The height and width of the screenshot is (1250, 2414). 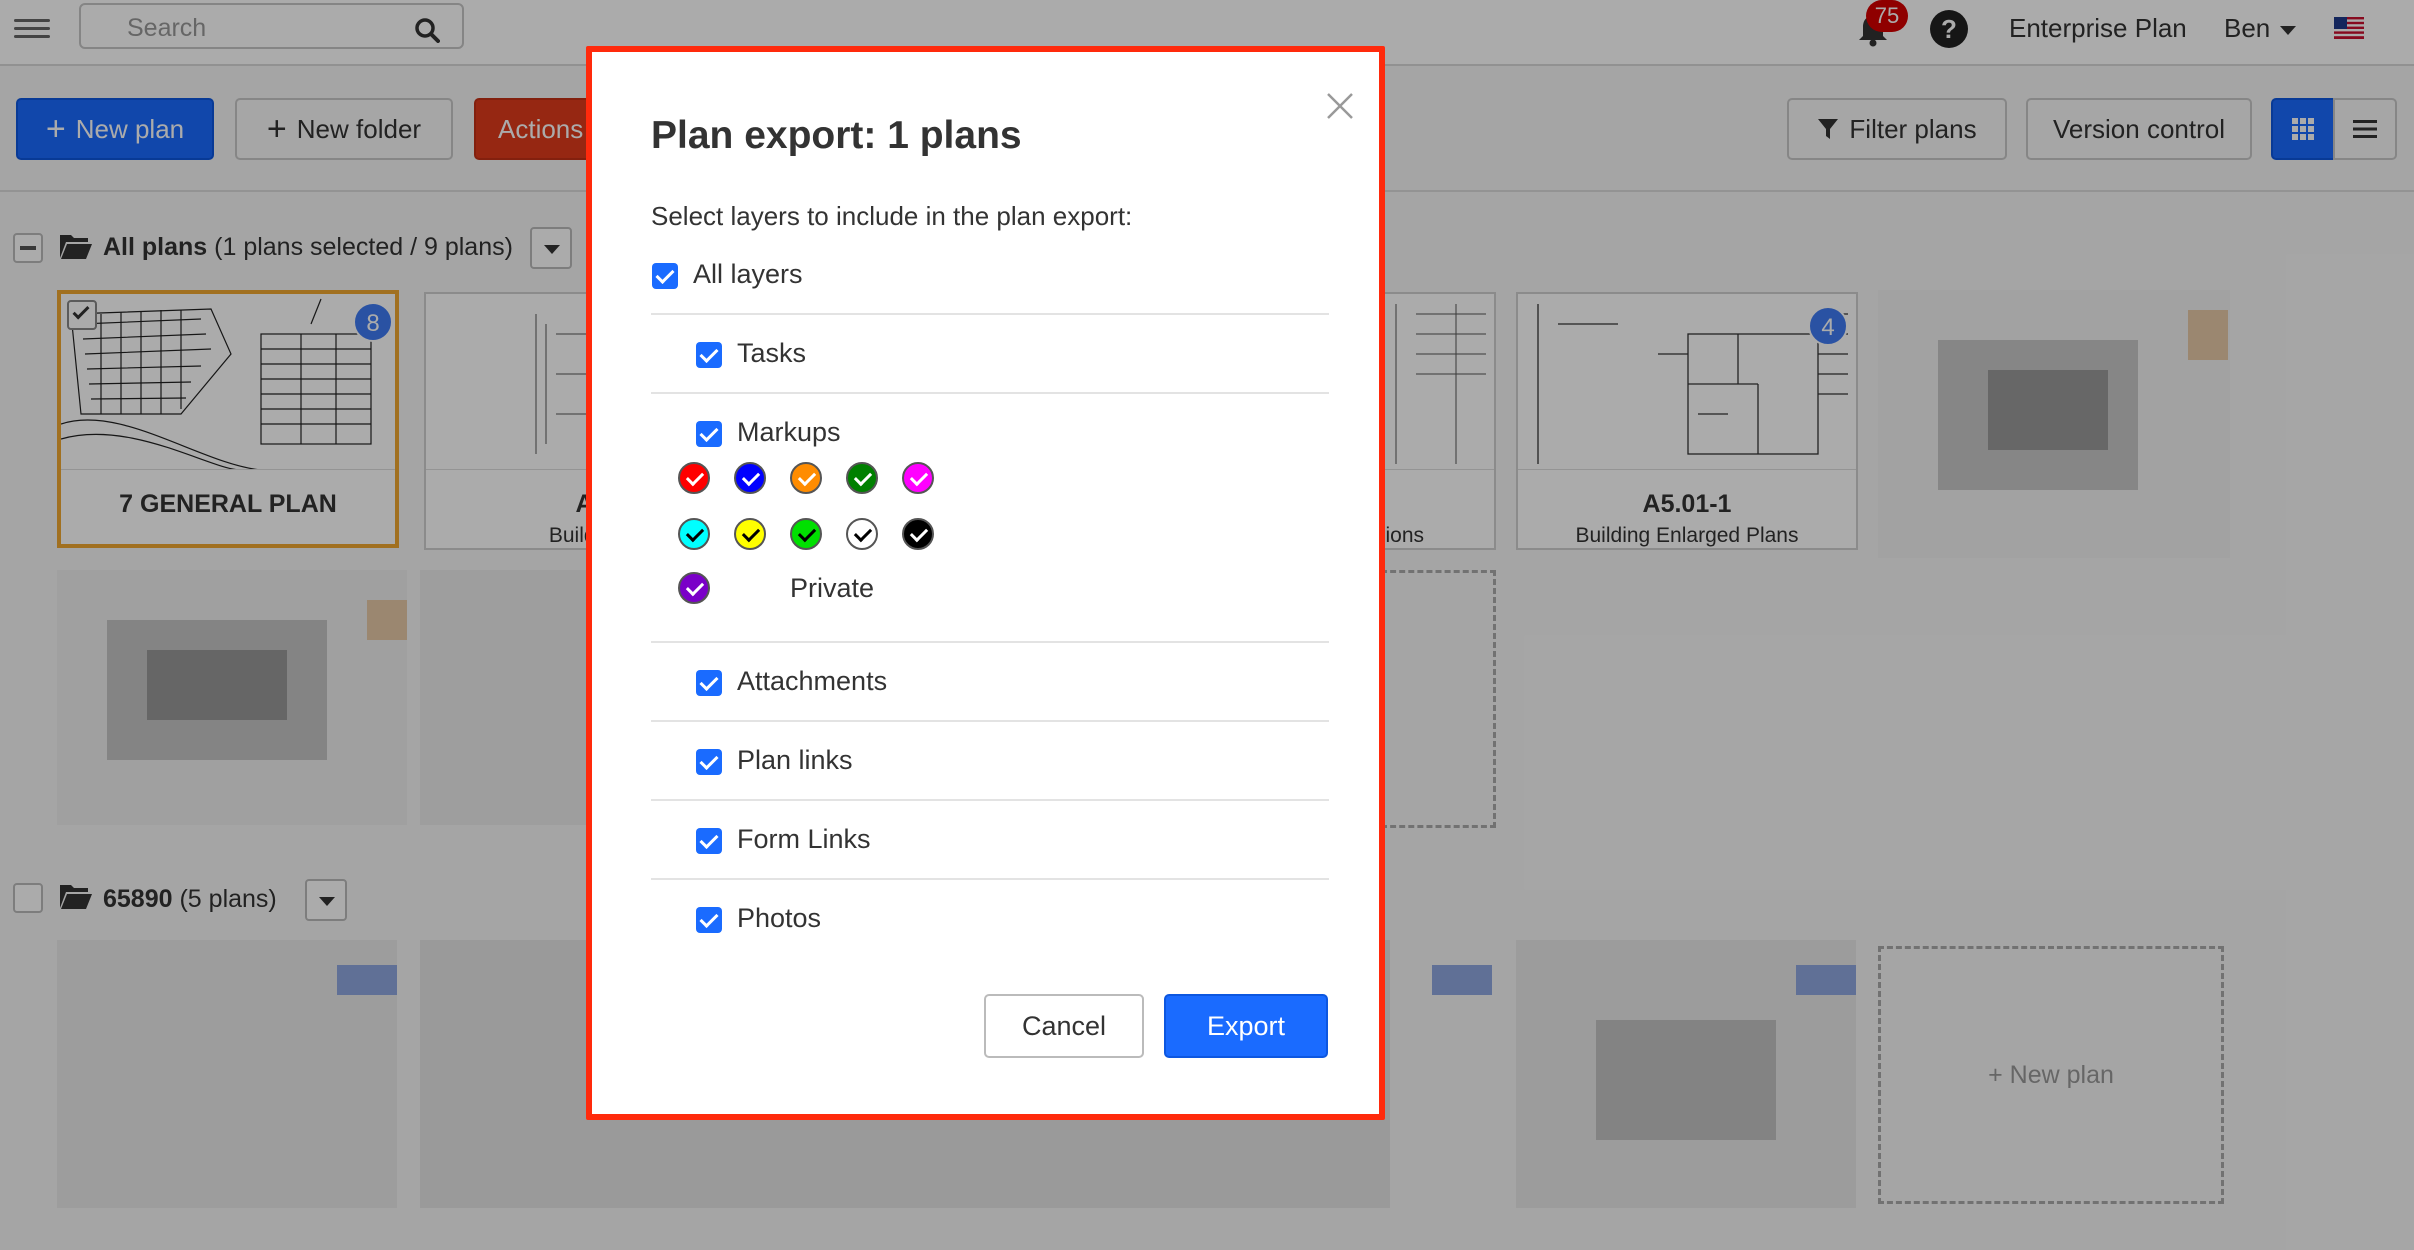 I want to click on plan-links-label: Plan links, so click(x=795, y=760).